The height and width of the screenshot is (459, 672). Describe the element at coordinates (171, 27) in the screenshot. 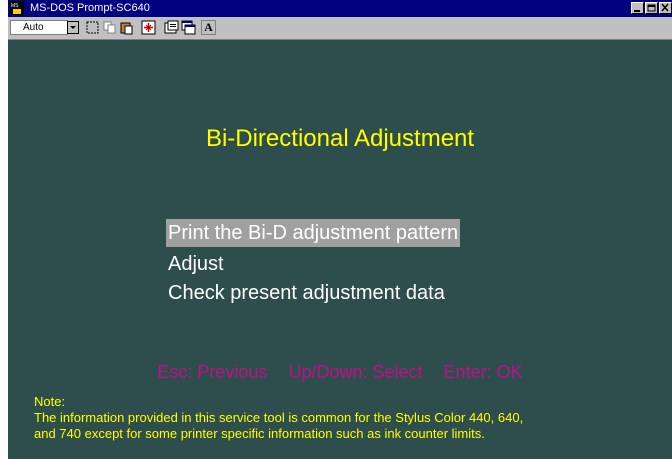

I see `properties-icon` at that location.